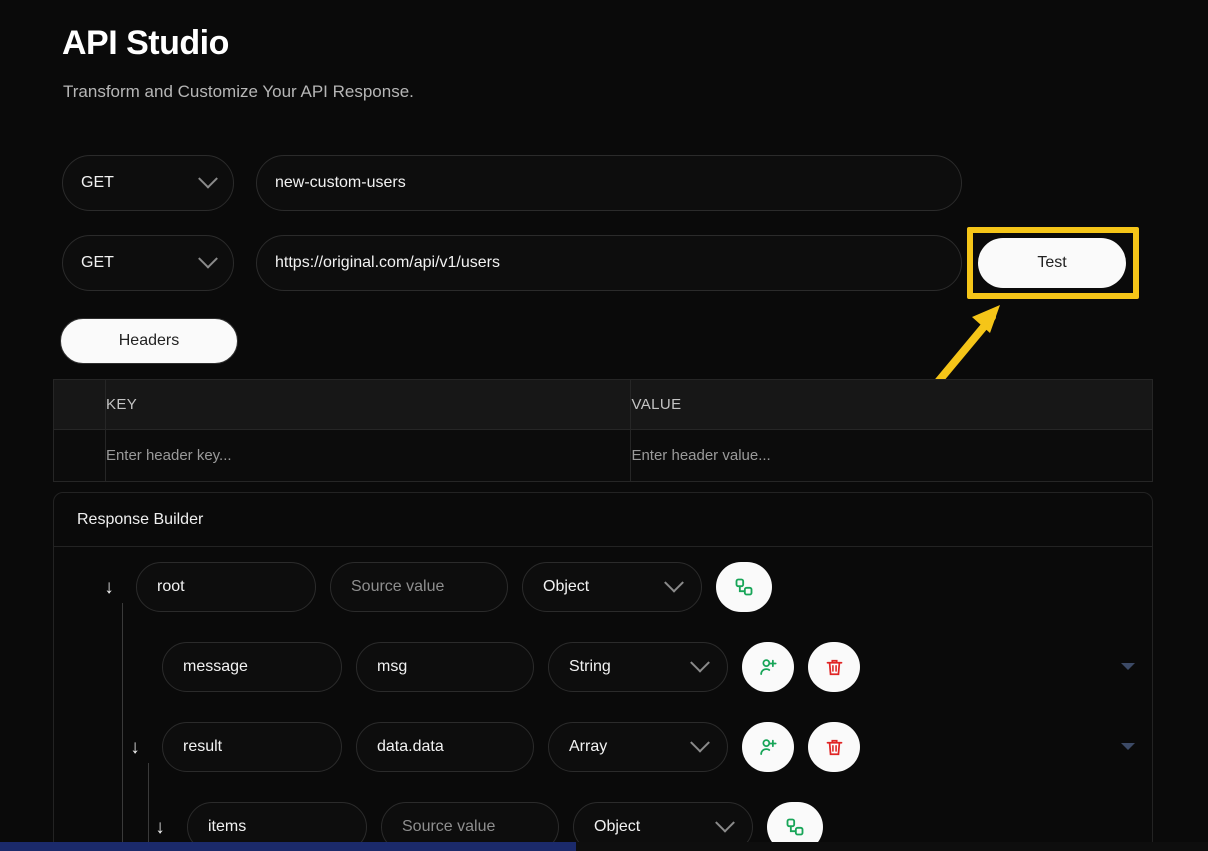 Image resolution: width=1208 pixels, height=851 pixels. I want to click on scrollbar-thumb, so click(288, 846).